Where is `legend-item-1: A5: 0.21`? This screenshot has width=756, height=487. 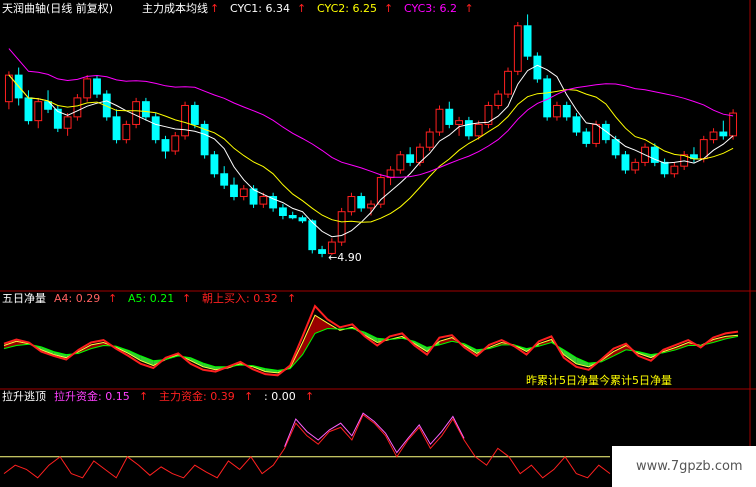 legend-item-1: A5: 0.21 is located at coordinates (151, 298).